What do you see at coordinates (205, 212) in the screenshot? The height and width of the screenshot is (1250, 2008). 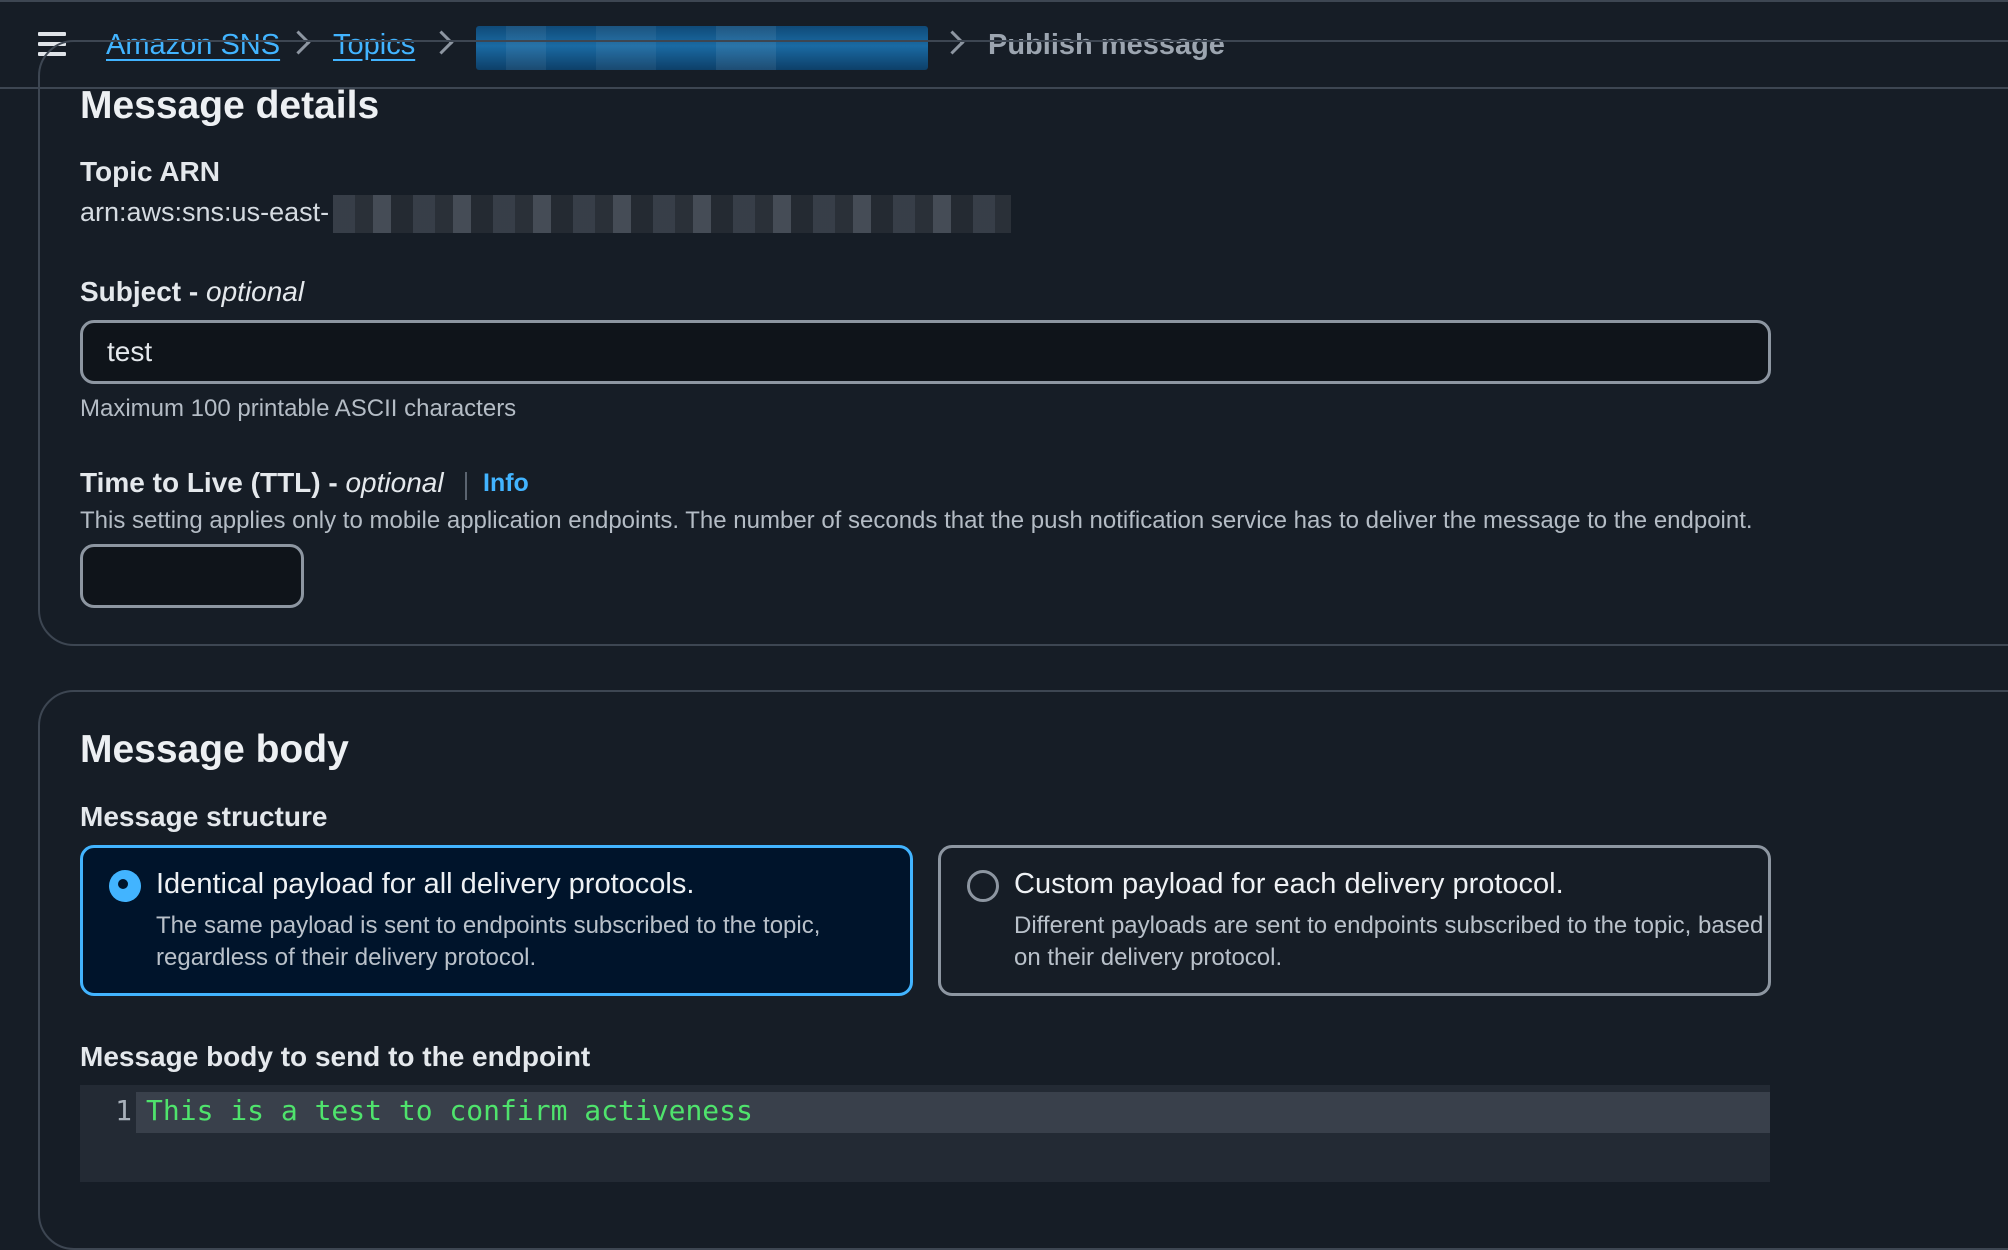 I see `topic-arn-value: arn:aws:sns:us-east-` at bounding box center [205, 212].